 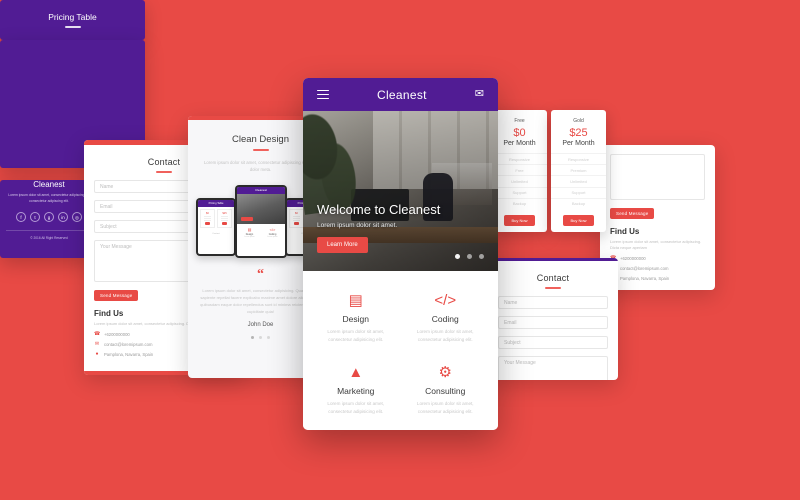 What do you see at coordinates (35, 216) in the screenshot?
I see `twitter-icon: t` at bounding box center [35, 216].